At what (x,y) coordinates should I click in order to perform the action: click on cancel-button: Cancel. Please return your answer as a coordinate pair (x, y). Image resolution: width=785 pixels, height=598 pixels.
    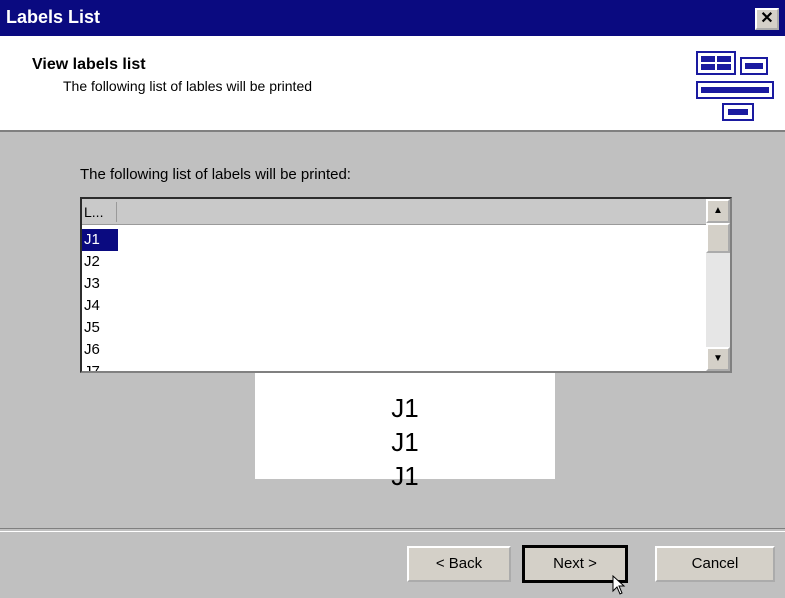
    Looking at the image, I should click on (715, 564).